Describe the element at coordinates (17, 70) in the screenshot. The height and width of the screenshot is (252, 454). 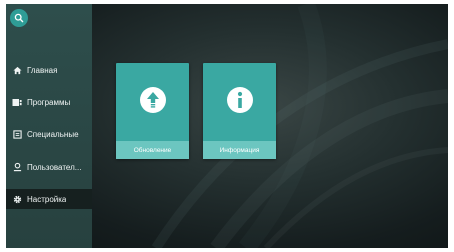
I see `home-icon` at that location.